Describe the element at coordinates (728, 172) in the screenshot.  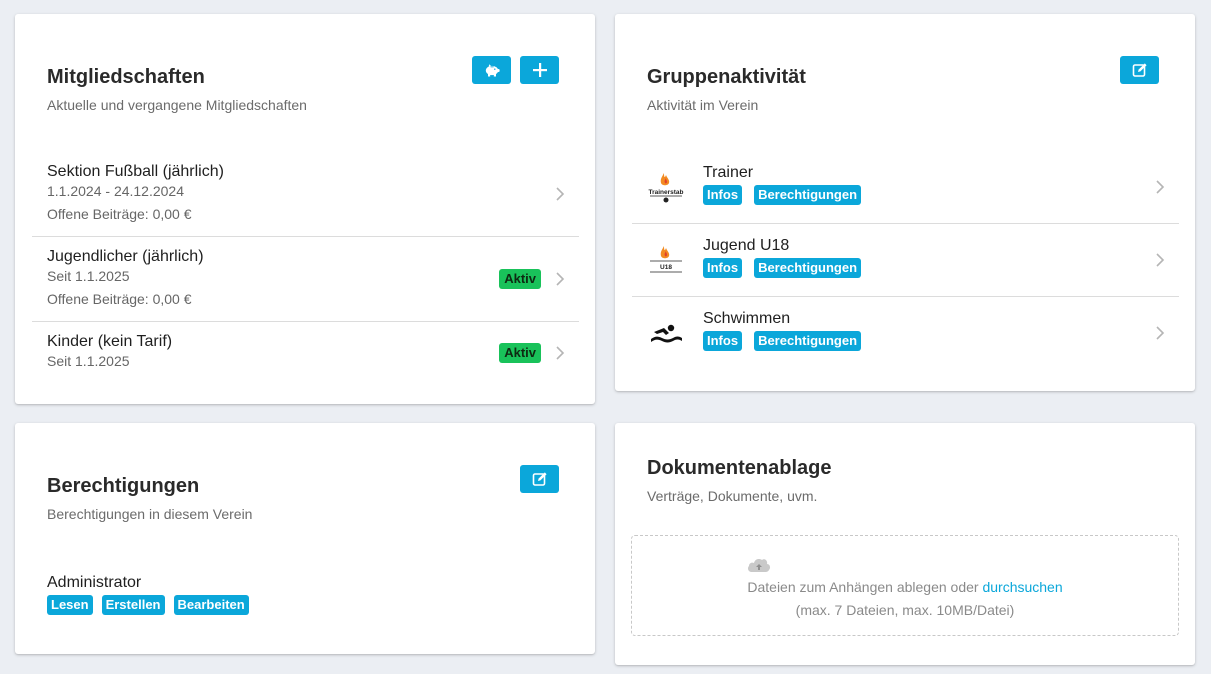
I see `group-title: Trainer` at that location.